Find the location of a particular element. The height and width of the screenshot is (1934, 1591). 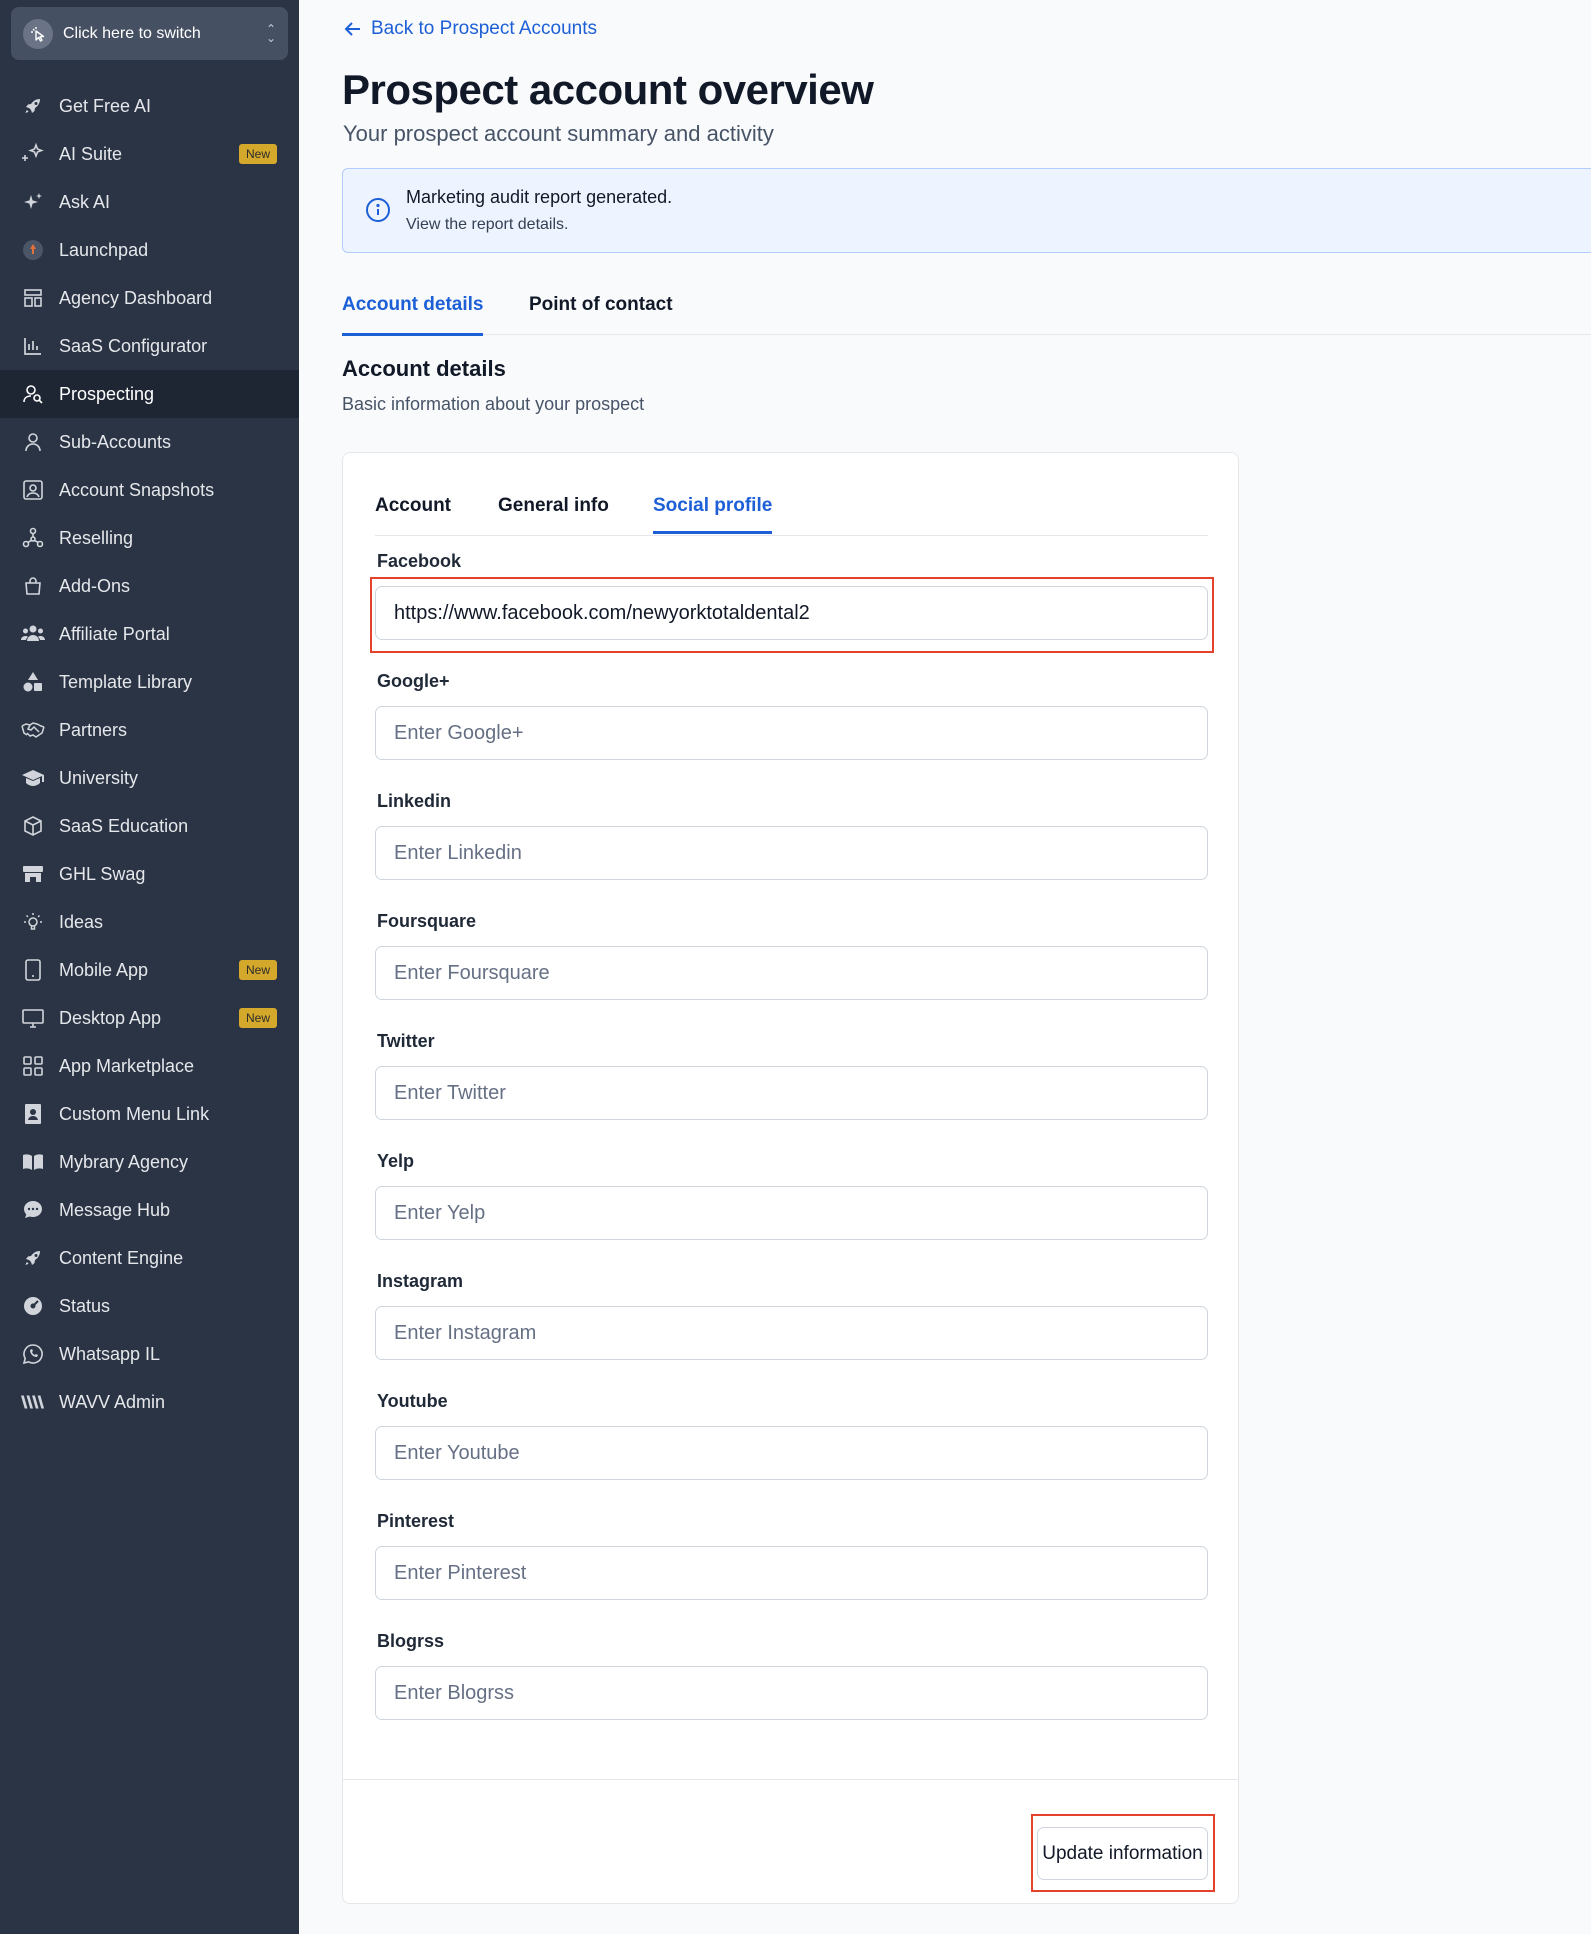

sidebar-item-template-library: Template Library is located at coordinates (149, 682).